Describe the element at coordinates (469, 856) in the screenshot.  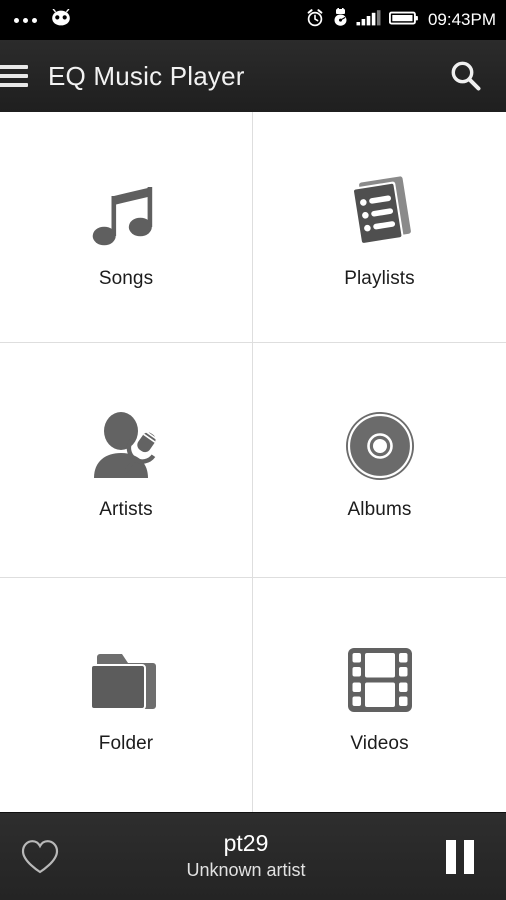
I see `pause-bar-right` at that location.